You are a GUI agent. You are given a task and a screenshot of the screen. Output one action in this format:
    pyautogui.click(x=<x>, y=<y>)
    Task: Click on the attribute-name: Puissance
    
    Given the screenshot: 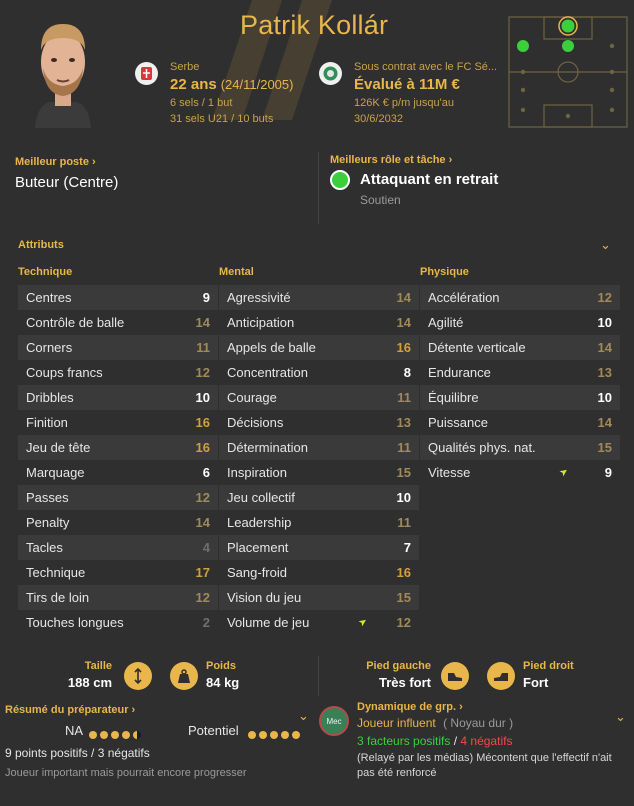 What is the action you would take?
    pyautogui.click(x=458, y=422)
    